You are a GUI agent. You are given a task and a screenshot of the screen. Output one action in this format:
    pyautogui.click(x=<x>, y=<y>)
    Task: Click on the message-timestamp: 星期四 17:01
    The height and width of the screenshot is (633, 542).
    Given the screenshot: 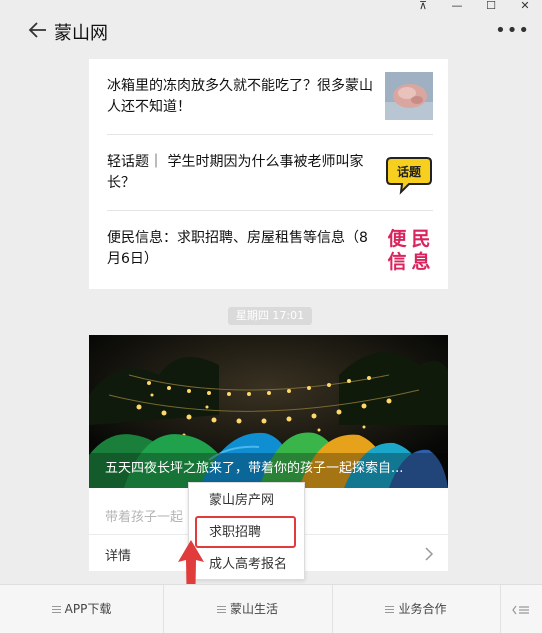 What is the action you would take?
    pyautogui.click(x=270, y=316)
    